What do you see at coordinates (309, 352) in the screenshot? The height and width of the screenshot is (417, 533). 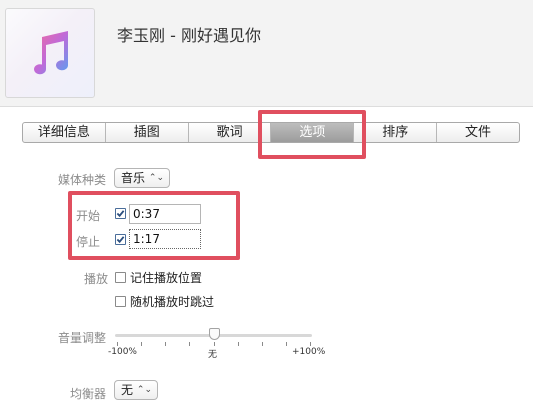 I see `volume-max-label: +100%` at bounding box center [309, 352].